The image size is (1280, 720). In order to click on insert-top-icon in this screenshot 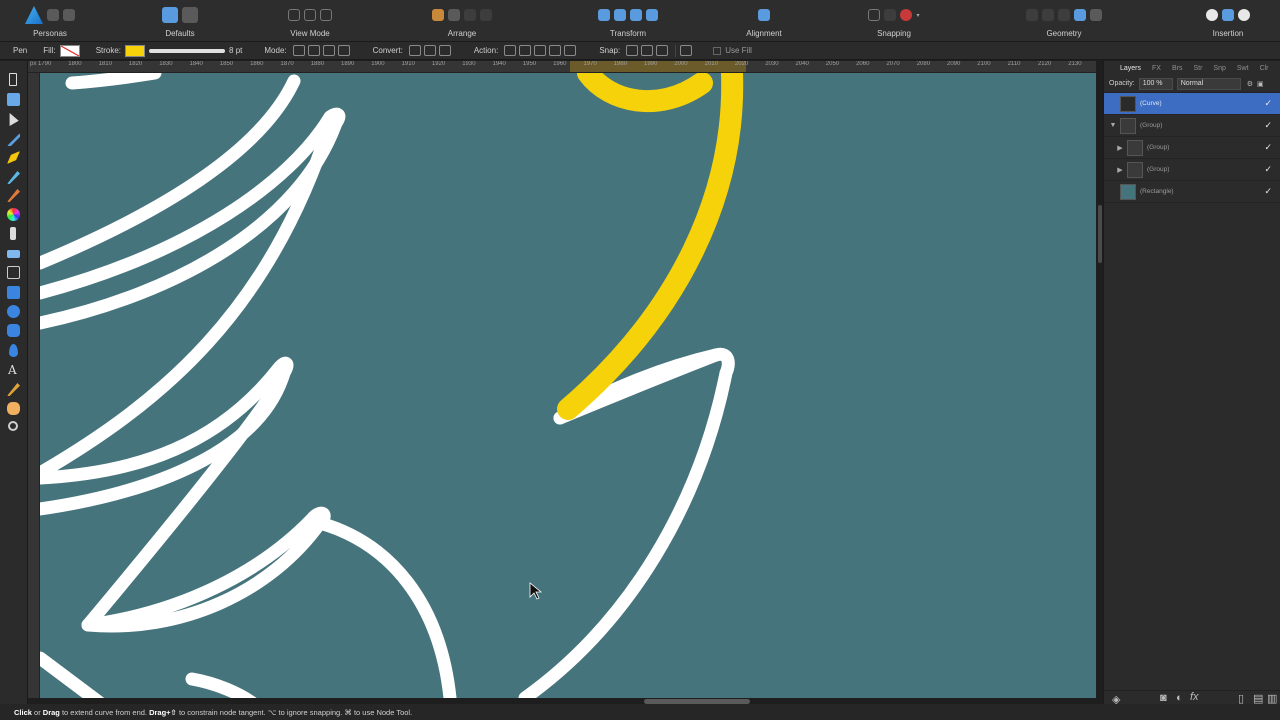, I will do `click(1228, 15)`.